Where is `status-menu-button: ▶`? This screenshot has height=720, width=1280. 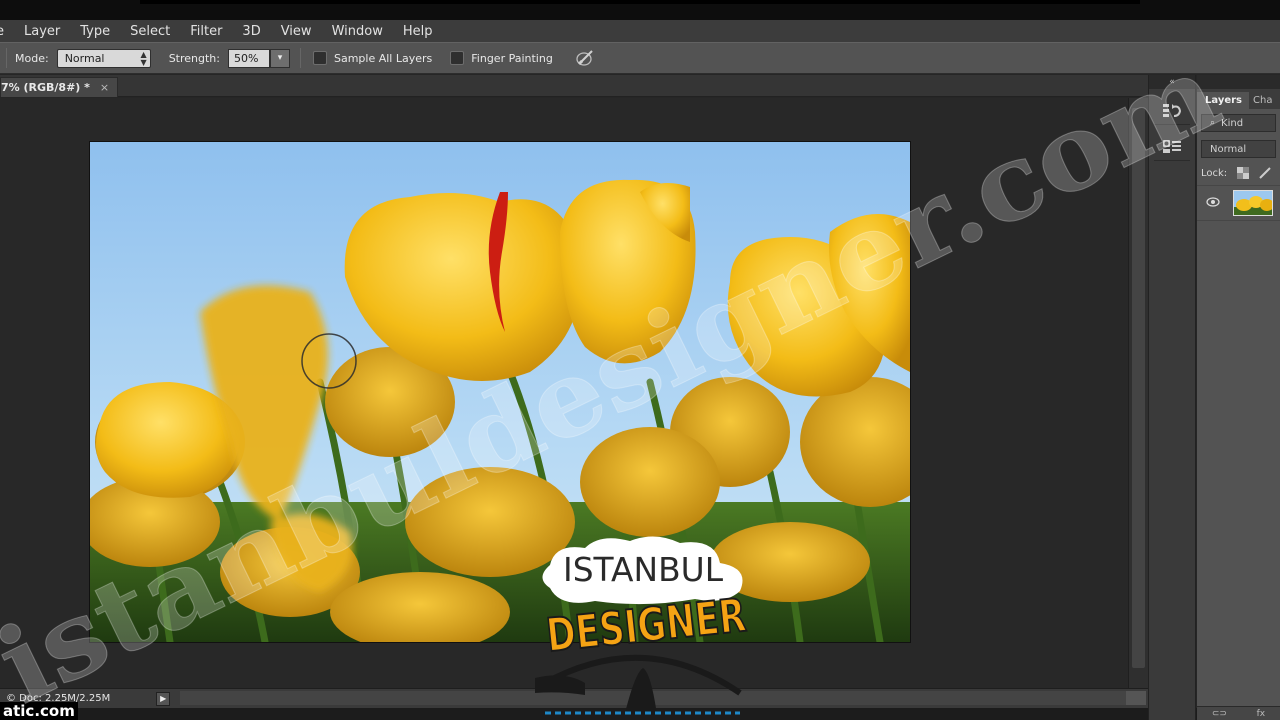 status-menu-button: ▶ is located at coordinates (163, 698).